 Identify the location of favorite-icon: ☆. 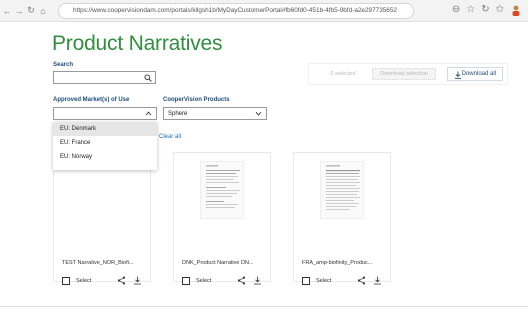
(470, 10).